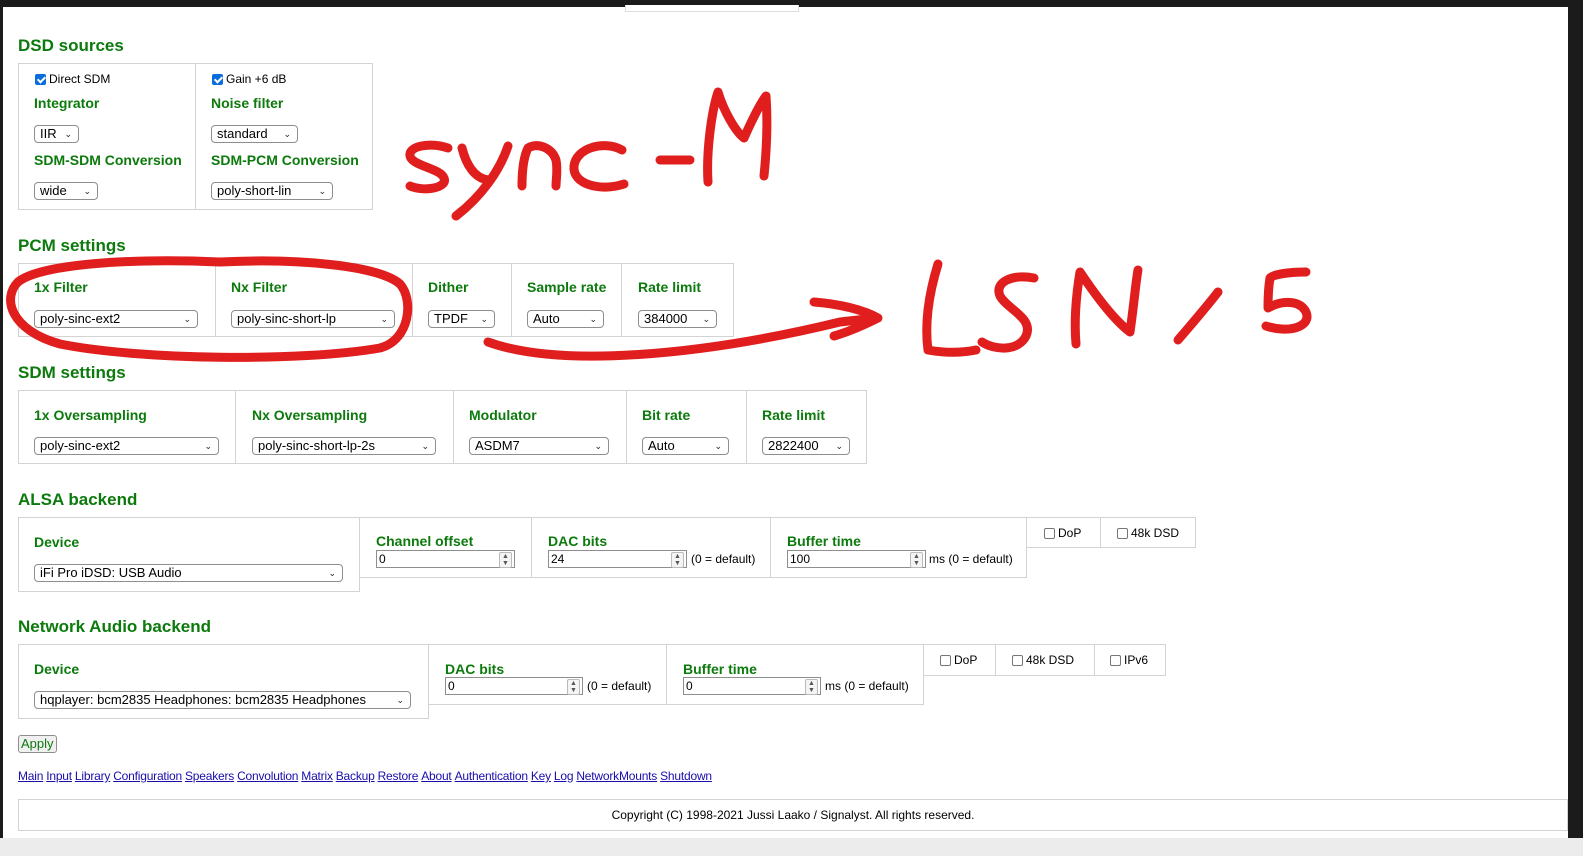  I want to click on channel-offset-input: 0 ▲ ▼, so click(445, 559).